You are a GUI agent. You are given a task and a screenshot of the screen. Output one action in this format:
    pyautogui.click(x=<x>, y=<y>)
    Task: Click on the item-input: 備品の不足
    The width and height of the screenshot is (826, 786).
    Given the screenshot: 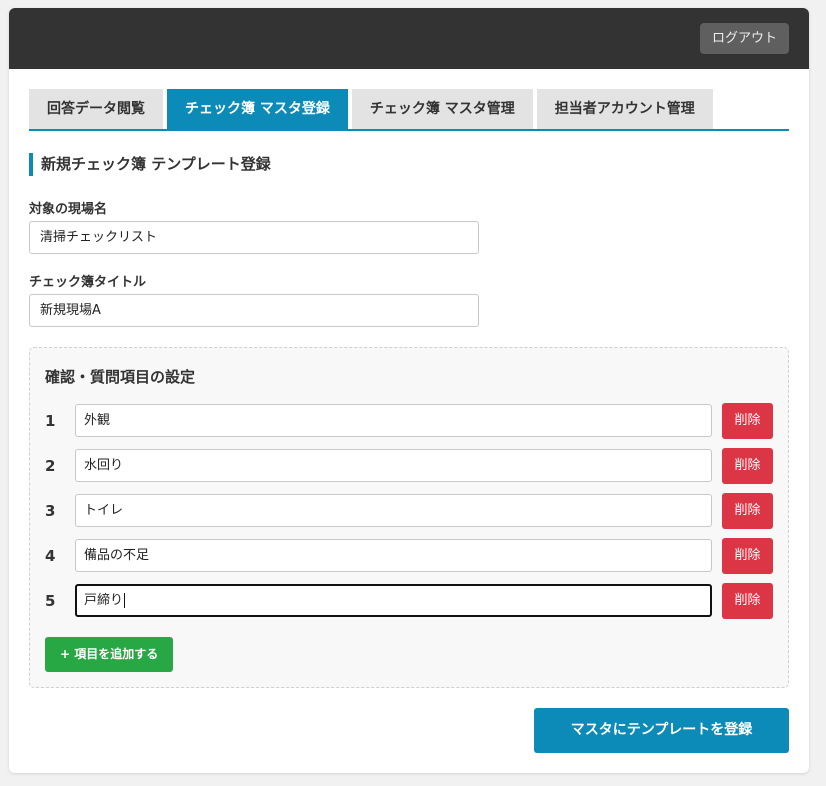 What is the action you would take?
    pyautogui.click(x=393, y=555)
    